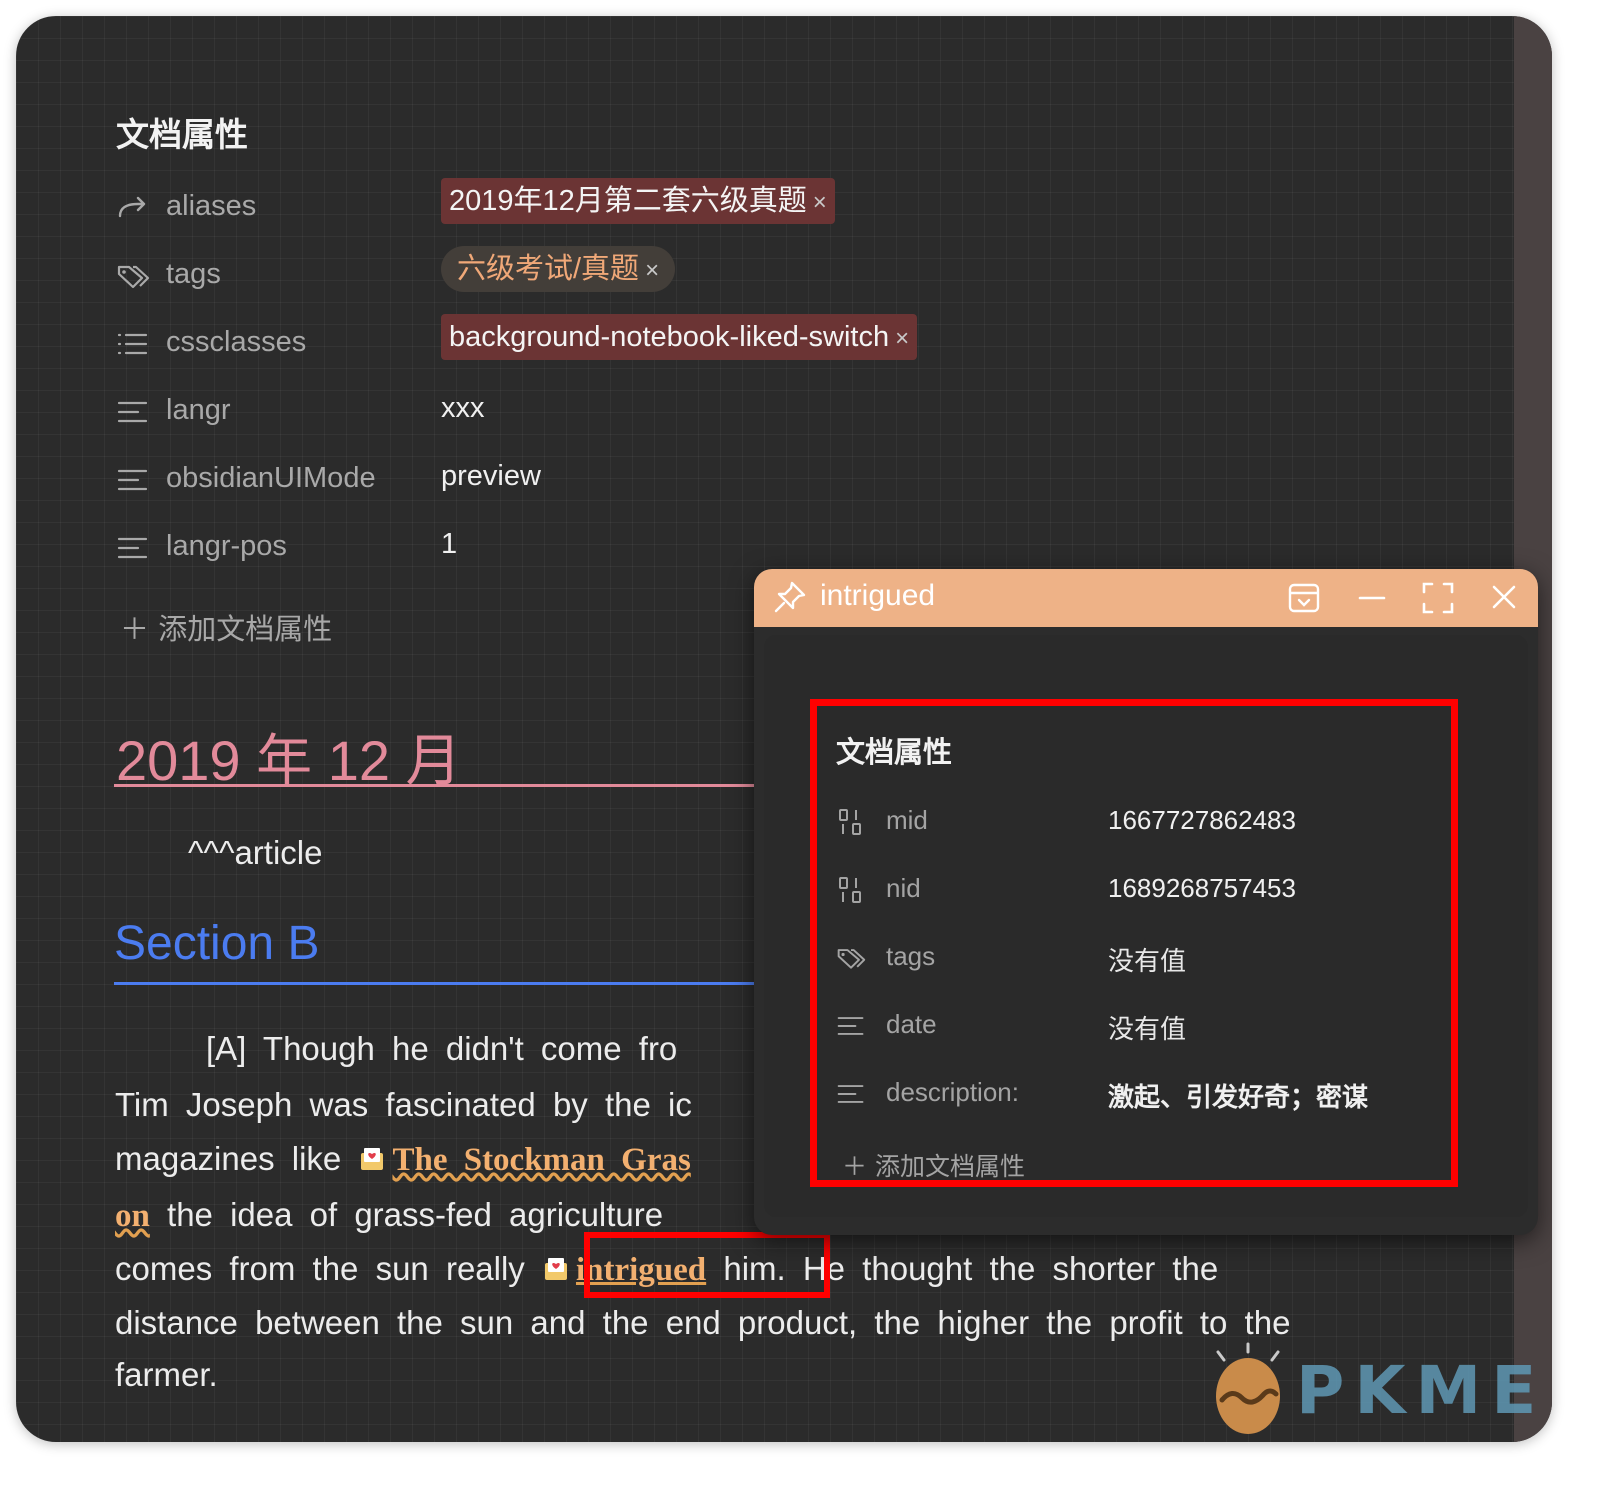  I want to click on maximize-icon, so click(1438, 598).